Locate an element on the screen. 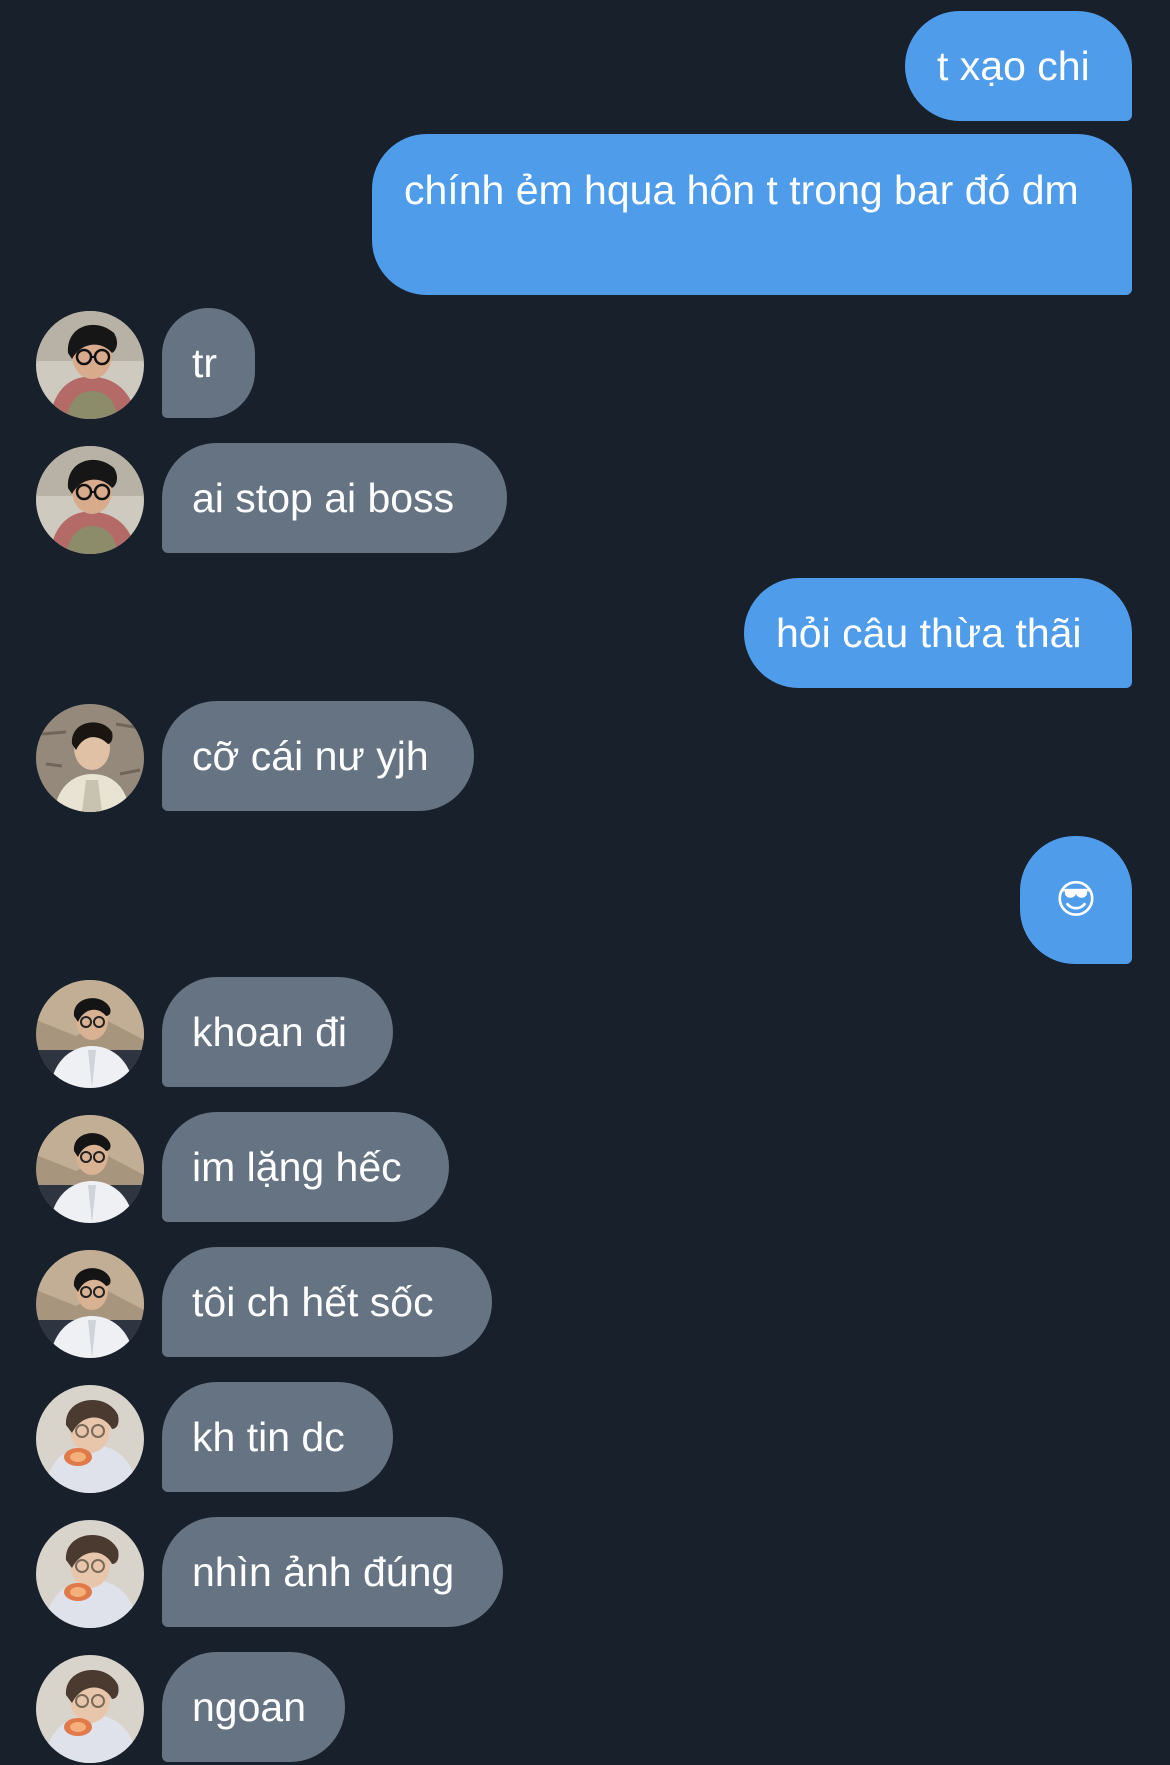  message-incoming: ngoan is located at coordinates (253, 1707).